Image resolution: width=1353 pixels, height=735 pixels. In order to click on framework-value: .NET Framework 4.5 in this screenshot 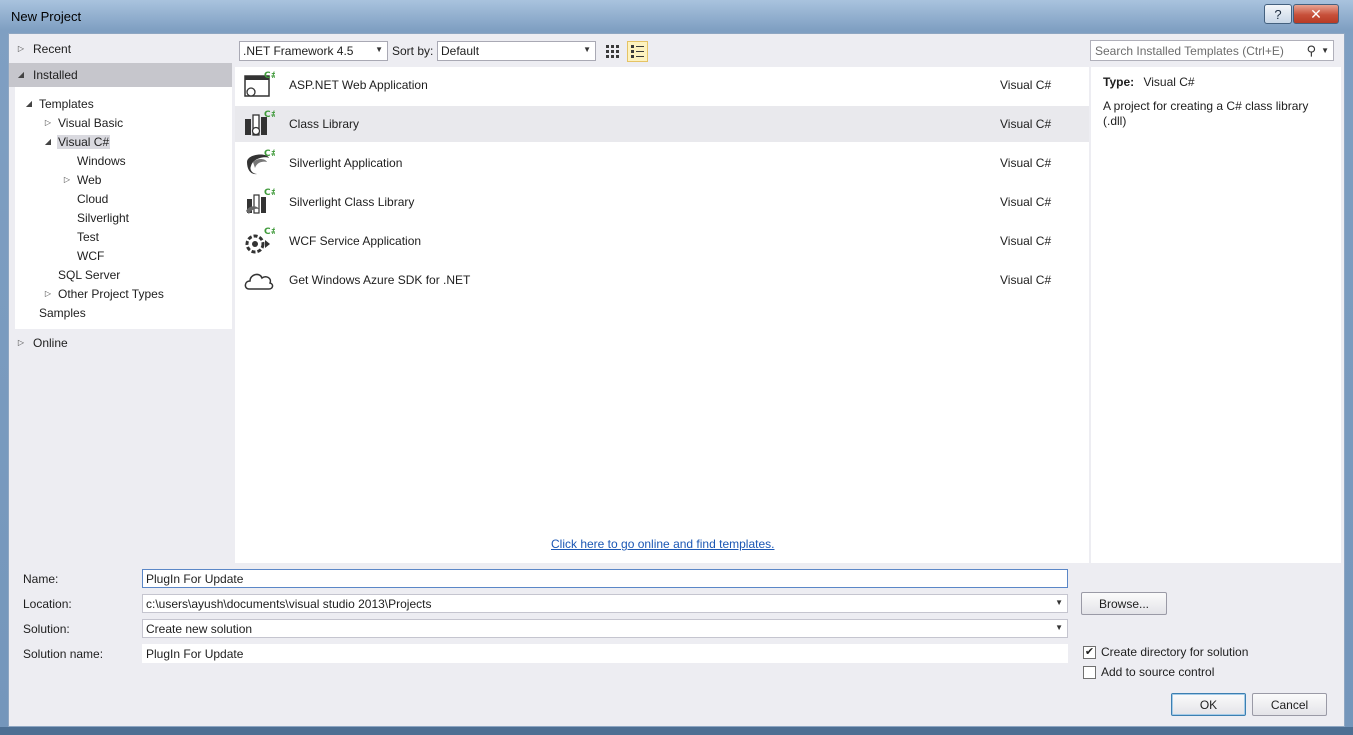, I will do `click(298, 51)`.